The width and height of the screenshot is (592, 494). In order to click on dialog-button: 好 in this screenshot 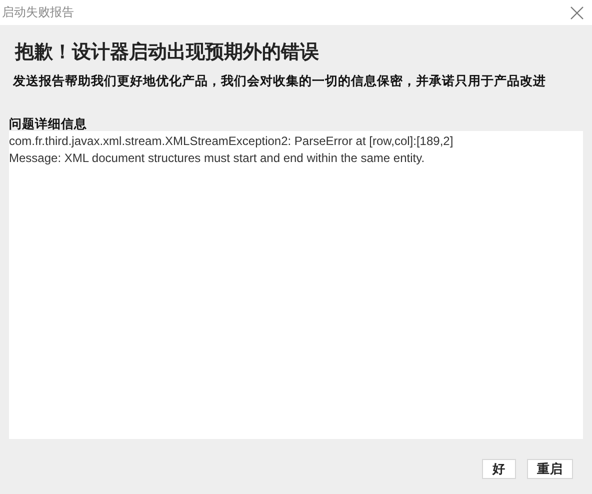, I will do `click(499, 469)`.